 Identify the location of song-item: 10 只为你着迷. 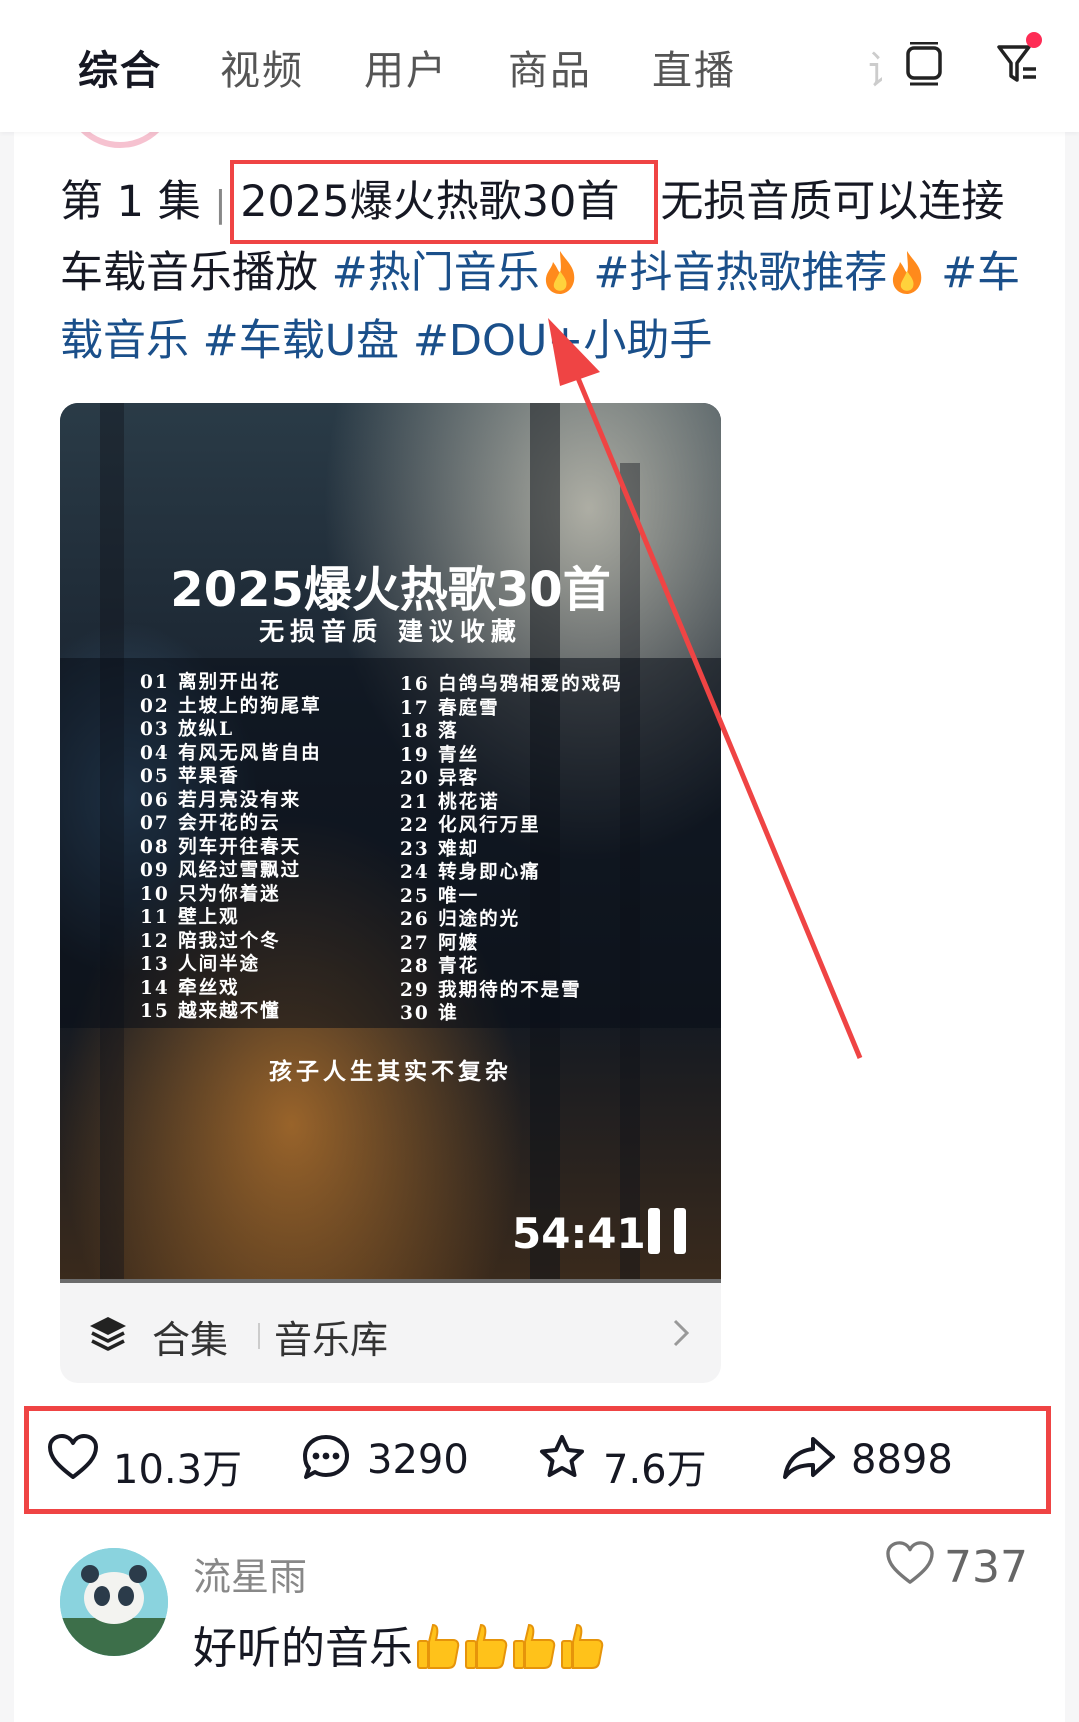
(210, 894).